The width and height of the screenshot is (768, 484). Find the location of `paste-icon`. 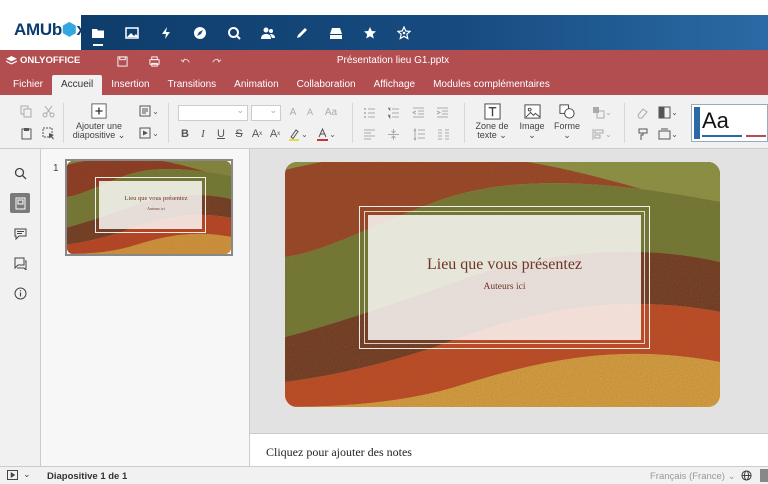

paste-icon is located at coordinates (26, 133).